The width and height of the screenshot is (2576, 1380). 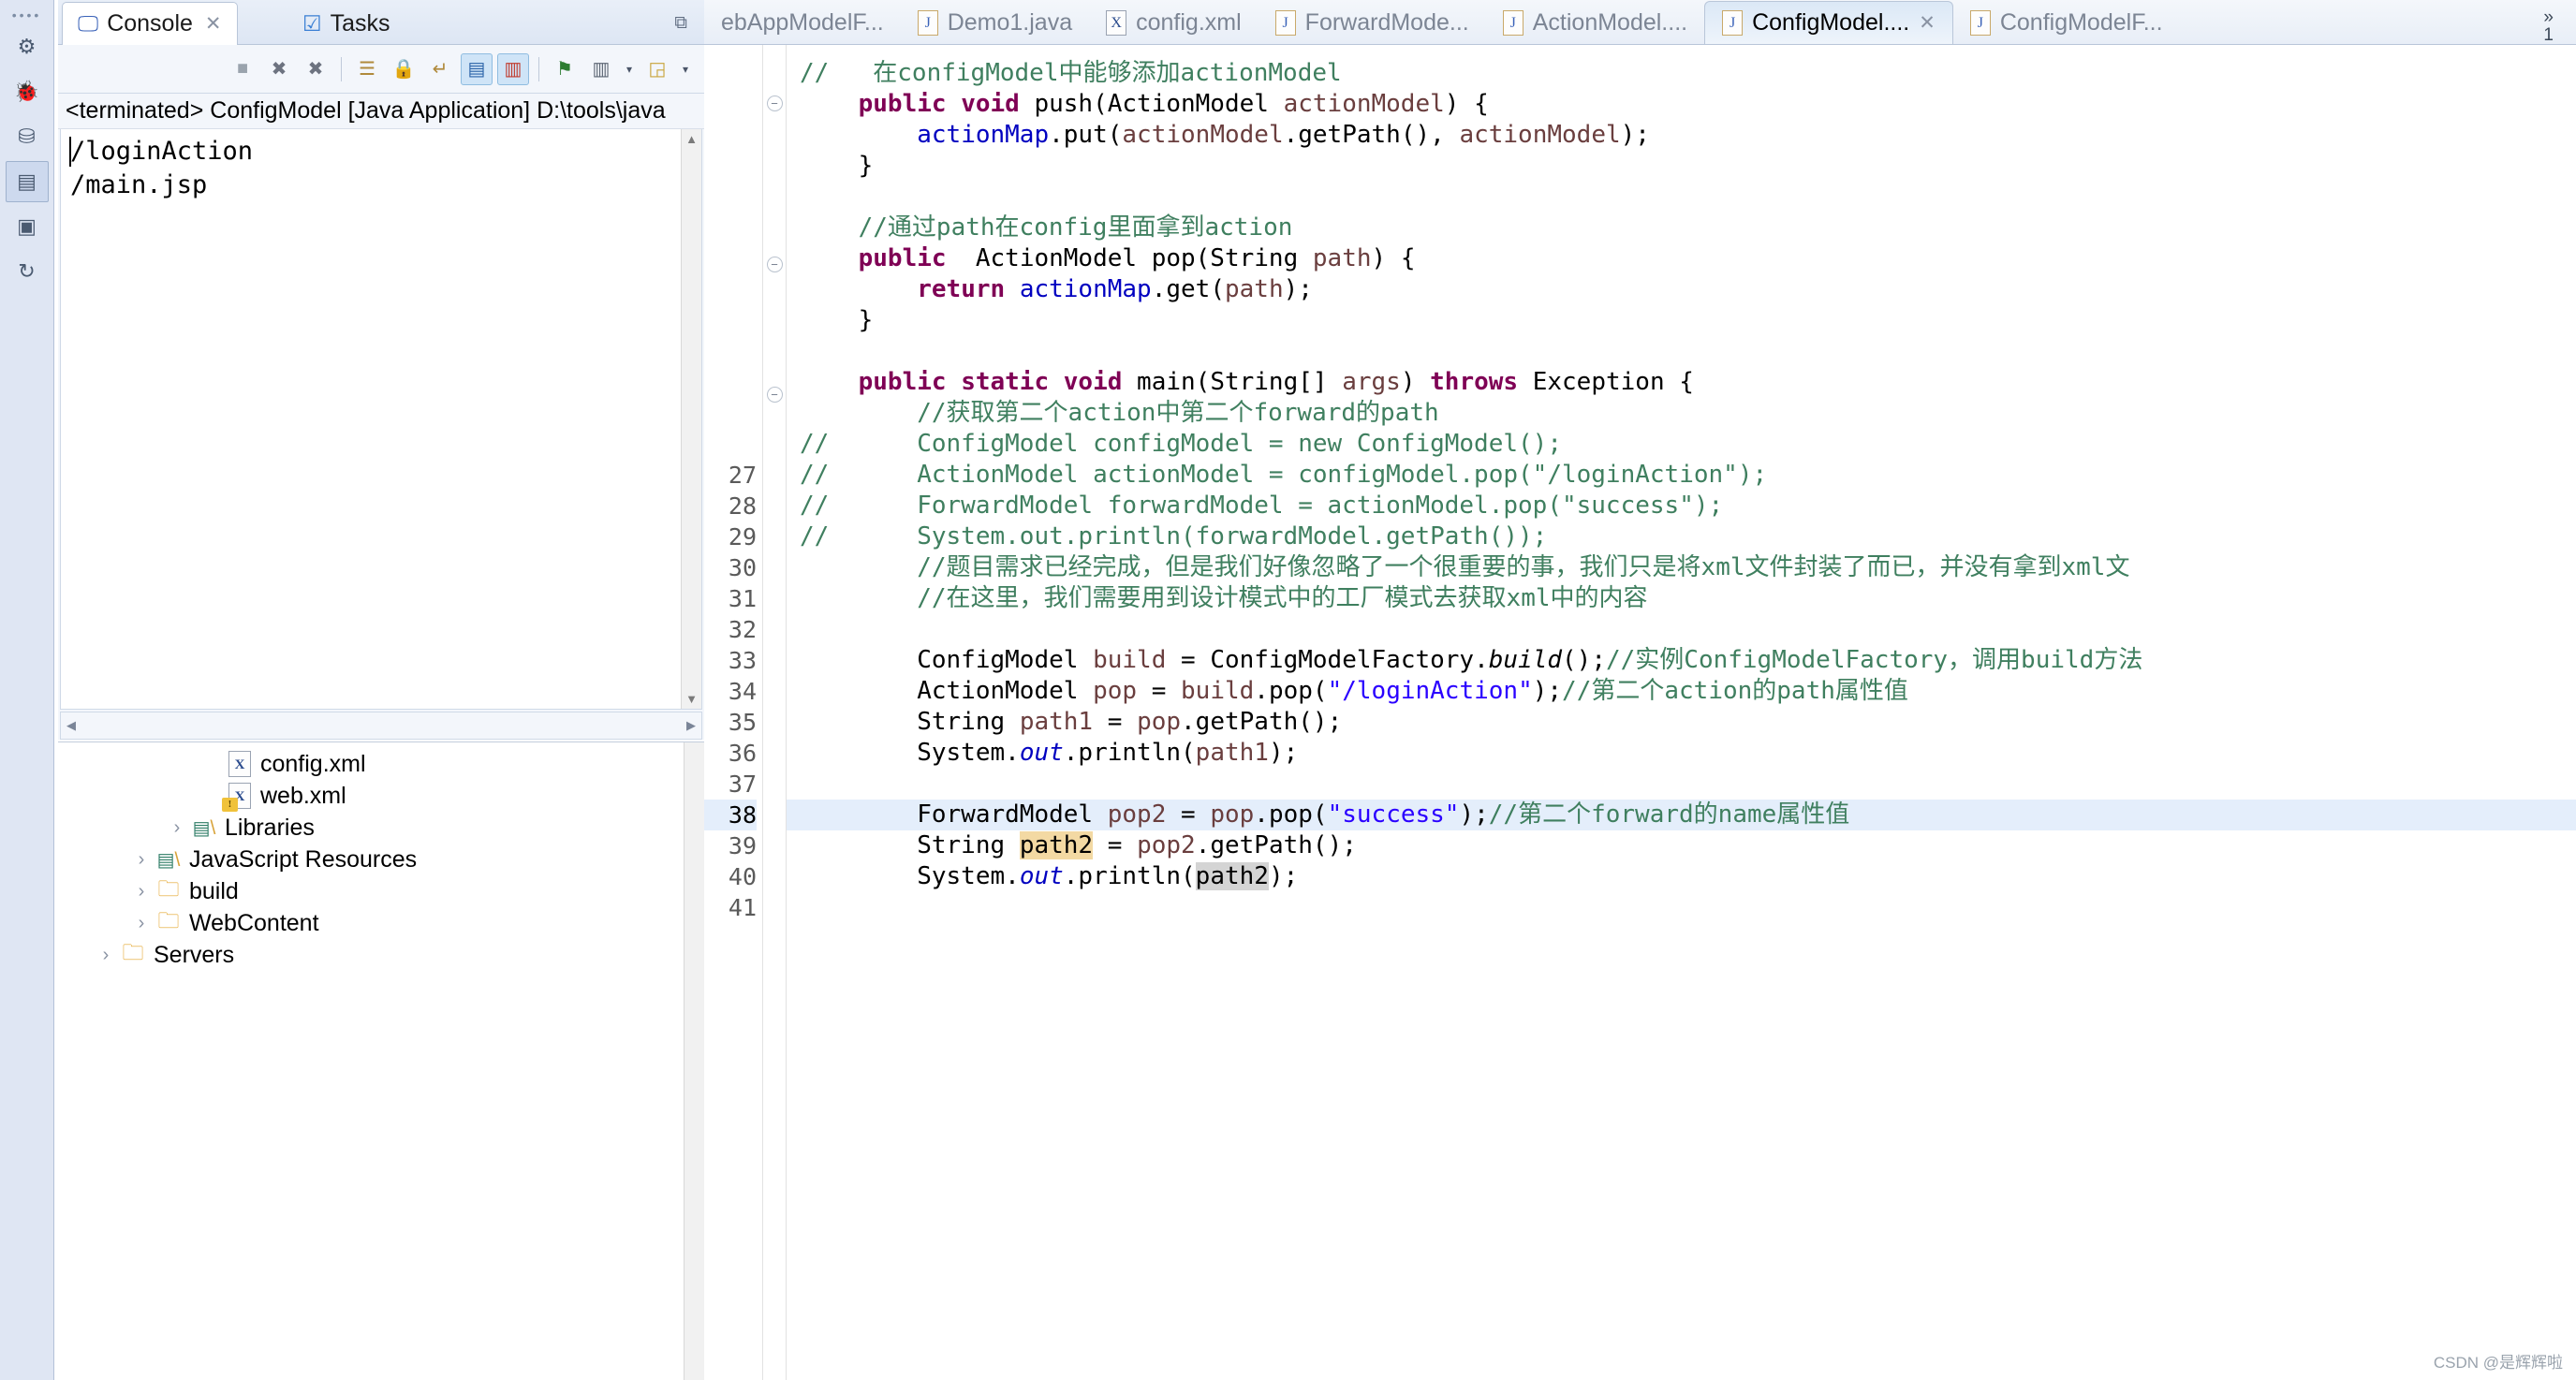 What do you see at coordinates (27, 136) in the screenshot?
I see `package-explorer-icon: ⛁` at bounding box center [27, 136].